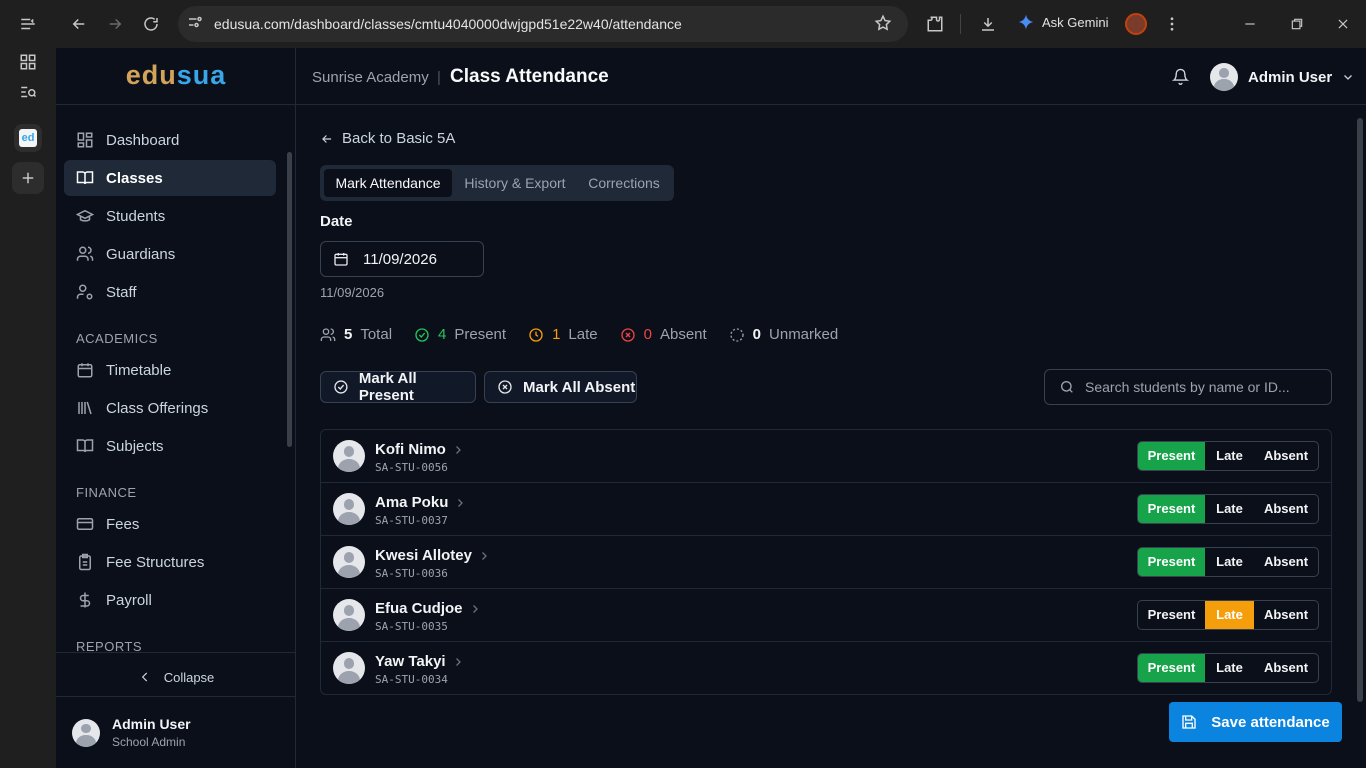 The image size is (1366, 768). Describe the element at coordinates (370, 77) in the screenshot. I see `breadcrumb-school: Sunrise Academy` at that location.